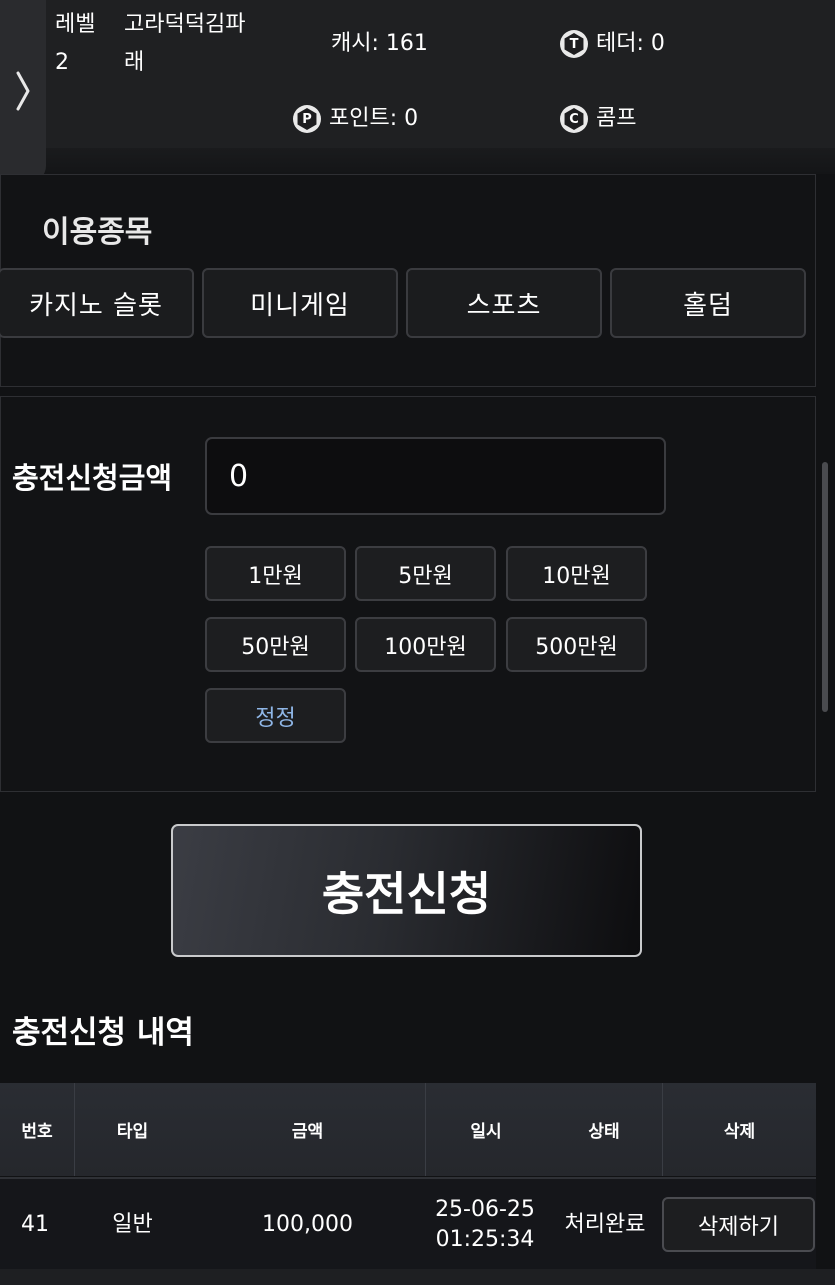 The width and height of the screenshot is (835, 1285). What do you see at coordinates (97, 232) in the screenshot?
I see `games-title: 이용종목` at bounding box center [97, 232].